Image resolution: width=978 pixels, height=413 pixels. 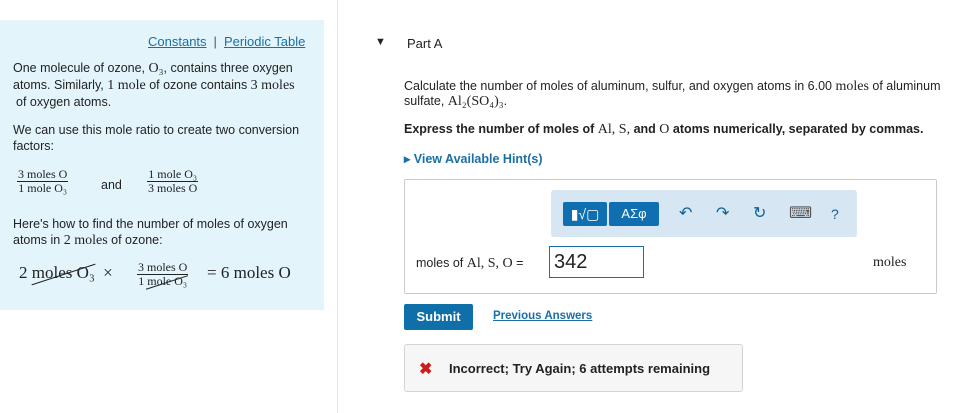 I want to click on eq-fraction: 3 moles O 1 mole O₃, so click(x=163, y=274).